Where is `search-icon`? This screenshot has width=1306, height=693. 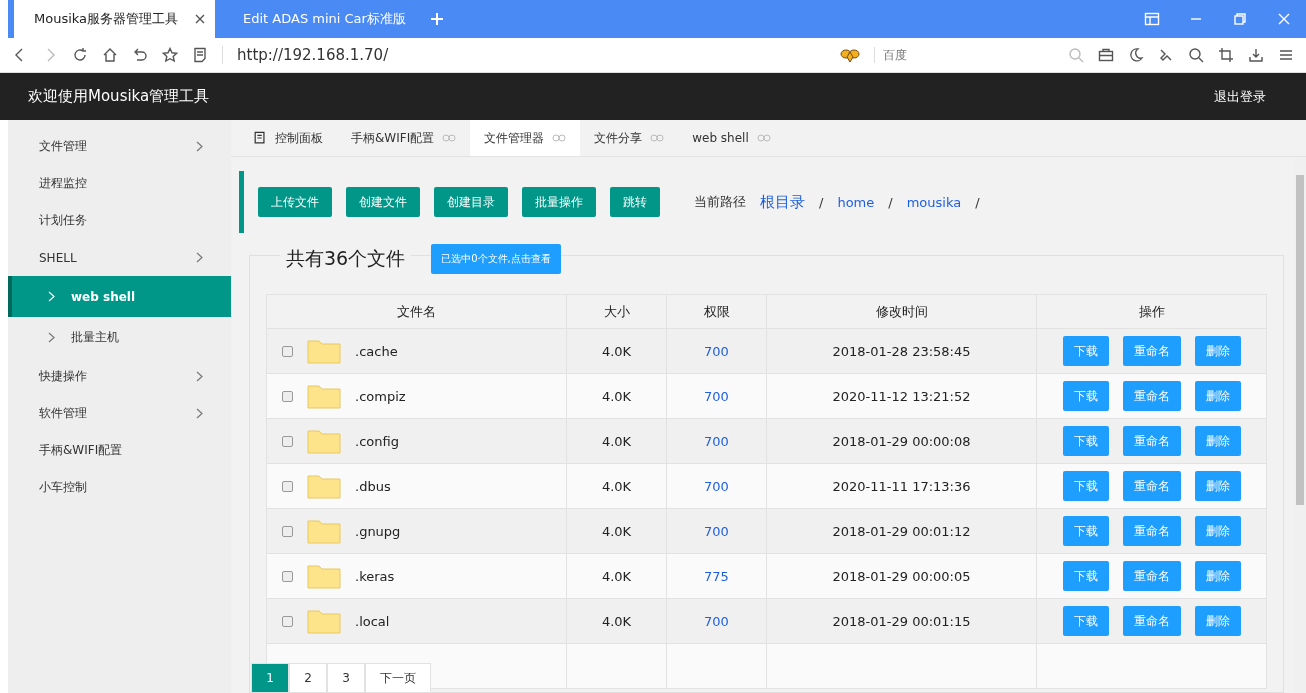
search-icon is located at coordinates (1076, 55).